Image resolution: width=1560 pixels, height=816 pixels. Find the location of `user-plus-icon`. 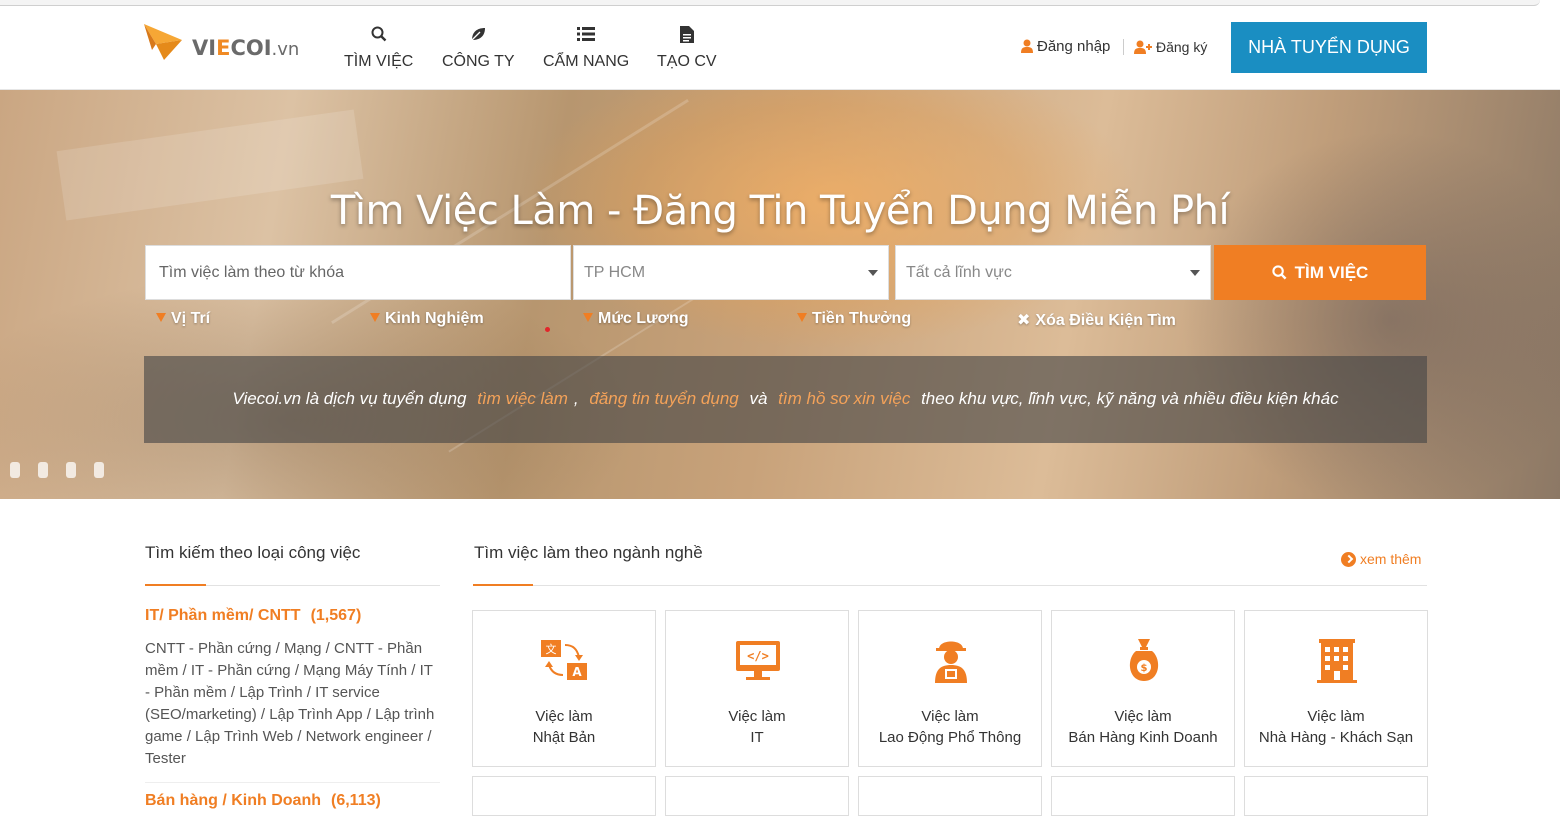

user-plus-icon is located at coordinates (1143, 48).